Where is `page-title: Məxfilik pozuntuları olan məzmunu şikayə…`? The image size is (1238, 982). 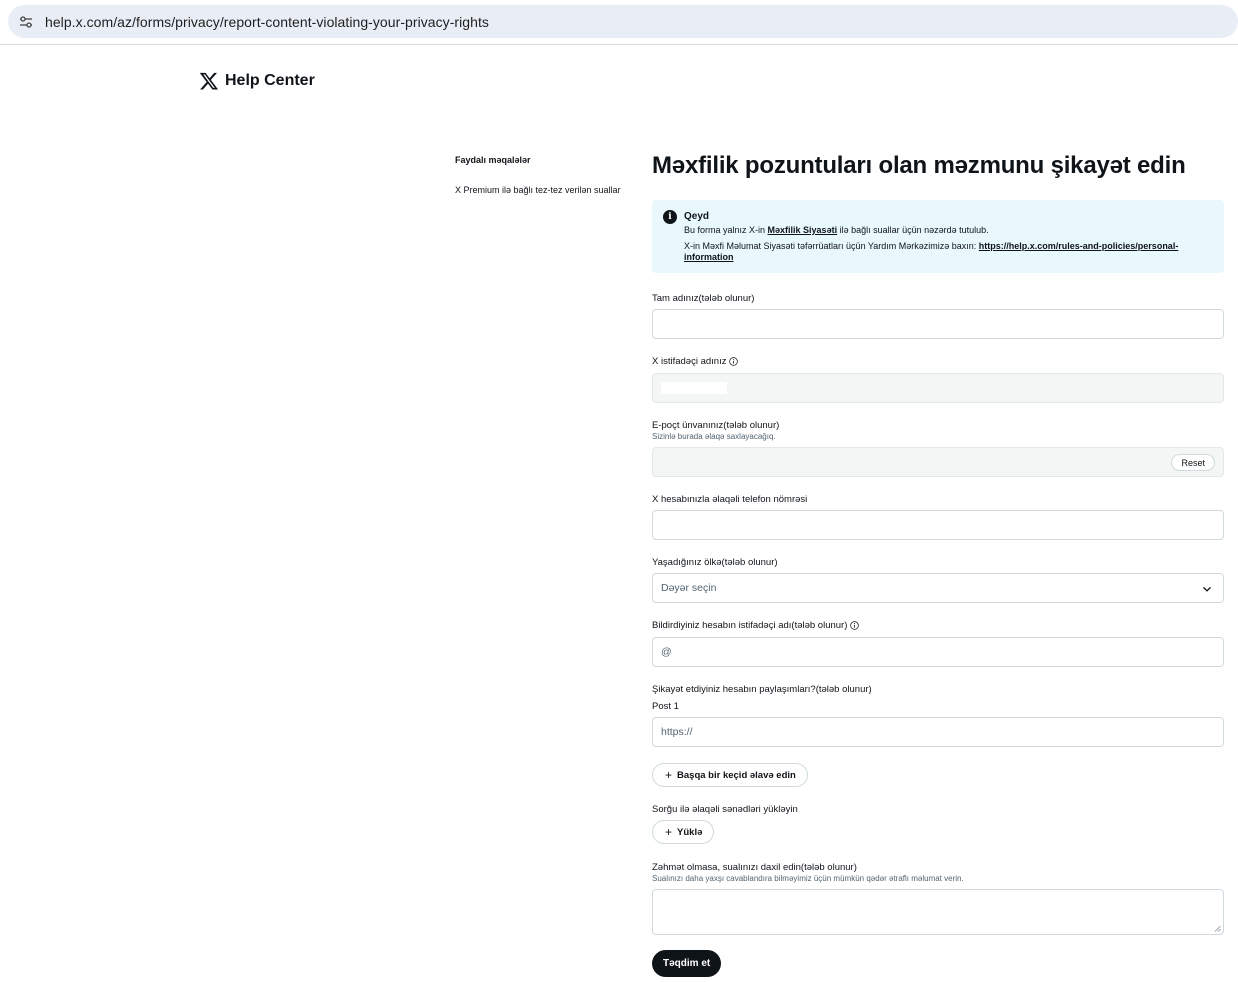
page-title: Məxfilik pozuntuları olan məzmunu şikayə… is located at coordinates (919, 165).